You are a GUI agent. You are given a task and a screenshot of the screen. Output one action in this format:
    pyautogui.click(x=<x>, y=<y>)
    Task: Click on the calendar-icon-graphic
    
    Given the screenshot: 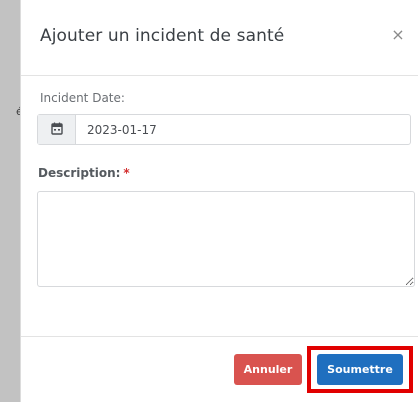 What is the action you would take?
    pyautogui.click(x=57, y=128)
    